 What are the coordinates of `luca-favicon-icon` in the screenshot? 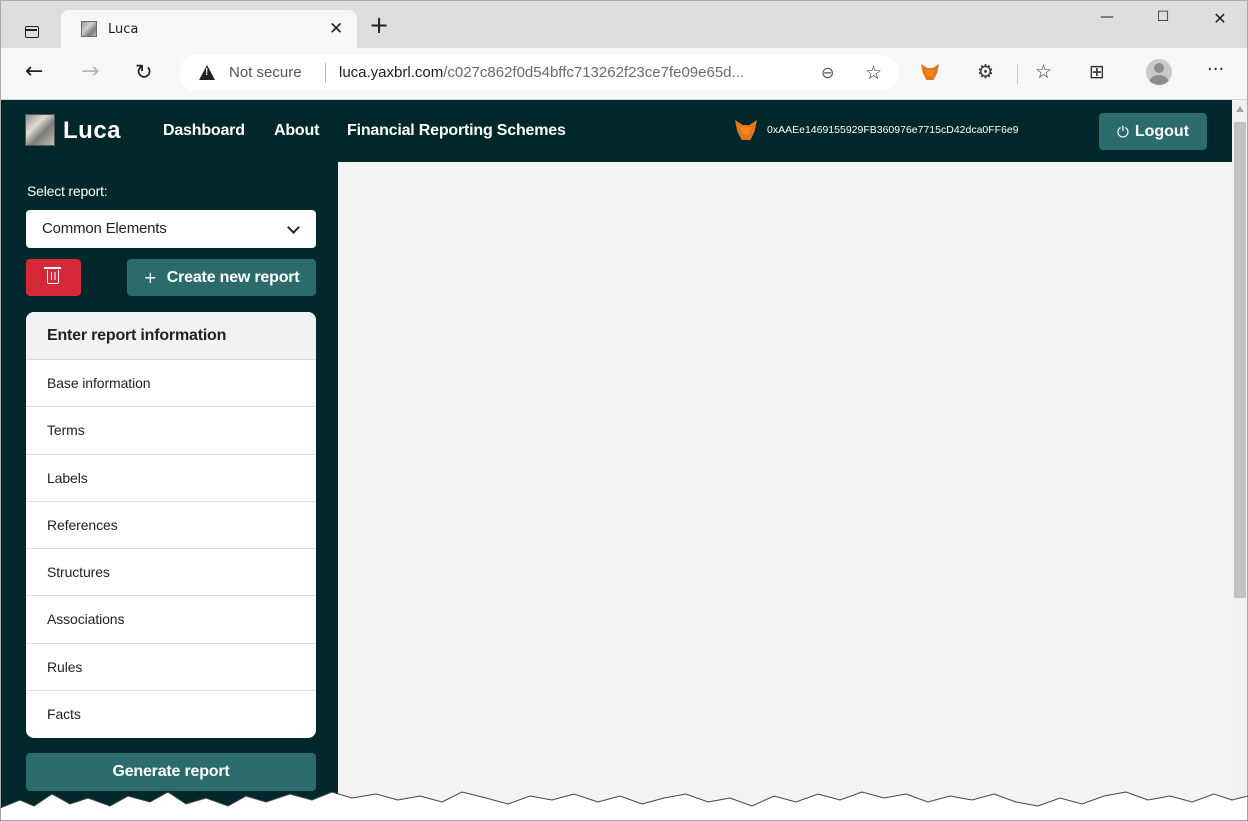 It's located at (89, 29).